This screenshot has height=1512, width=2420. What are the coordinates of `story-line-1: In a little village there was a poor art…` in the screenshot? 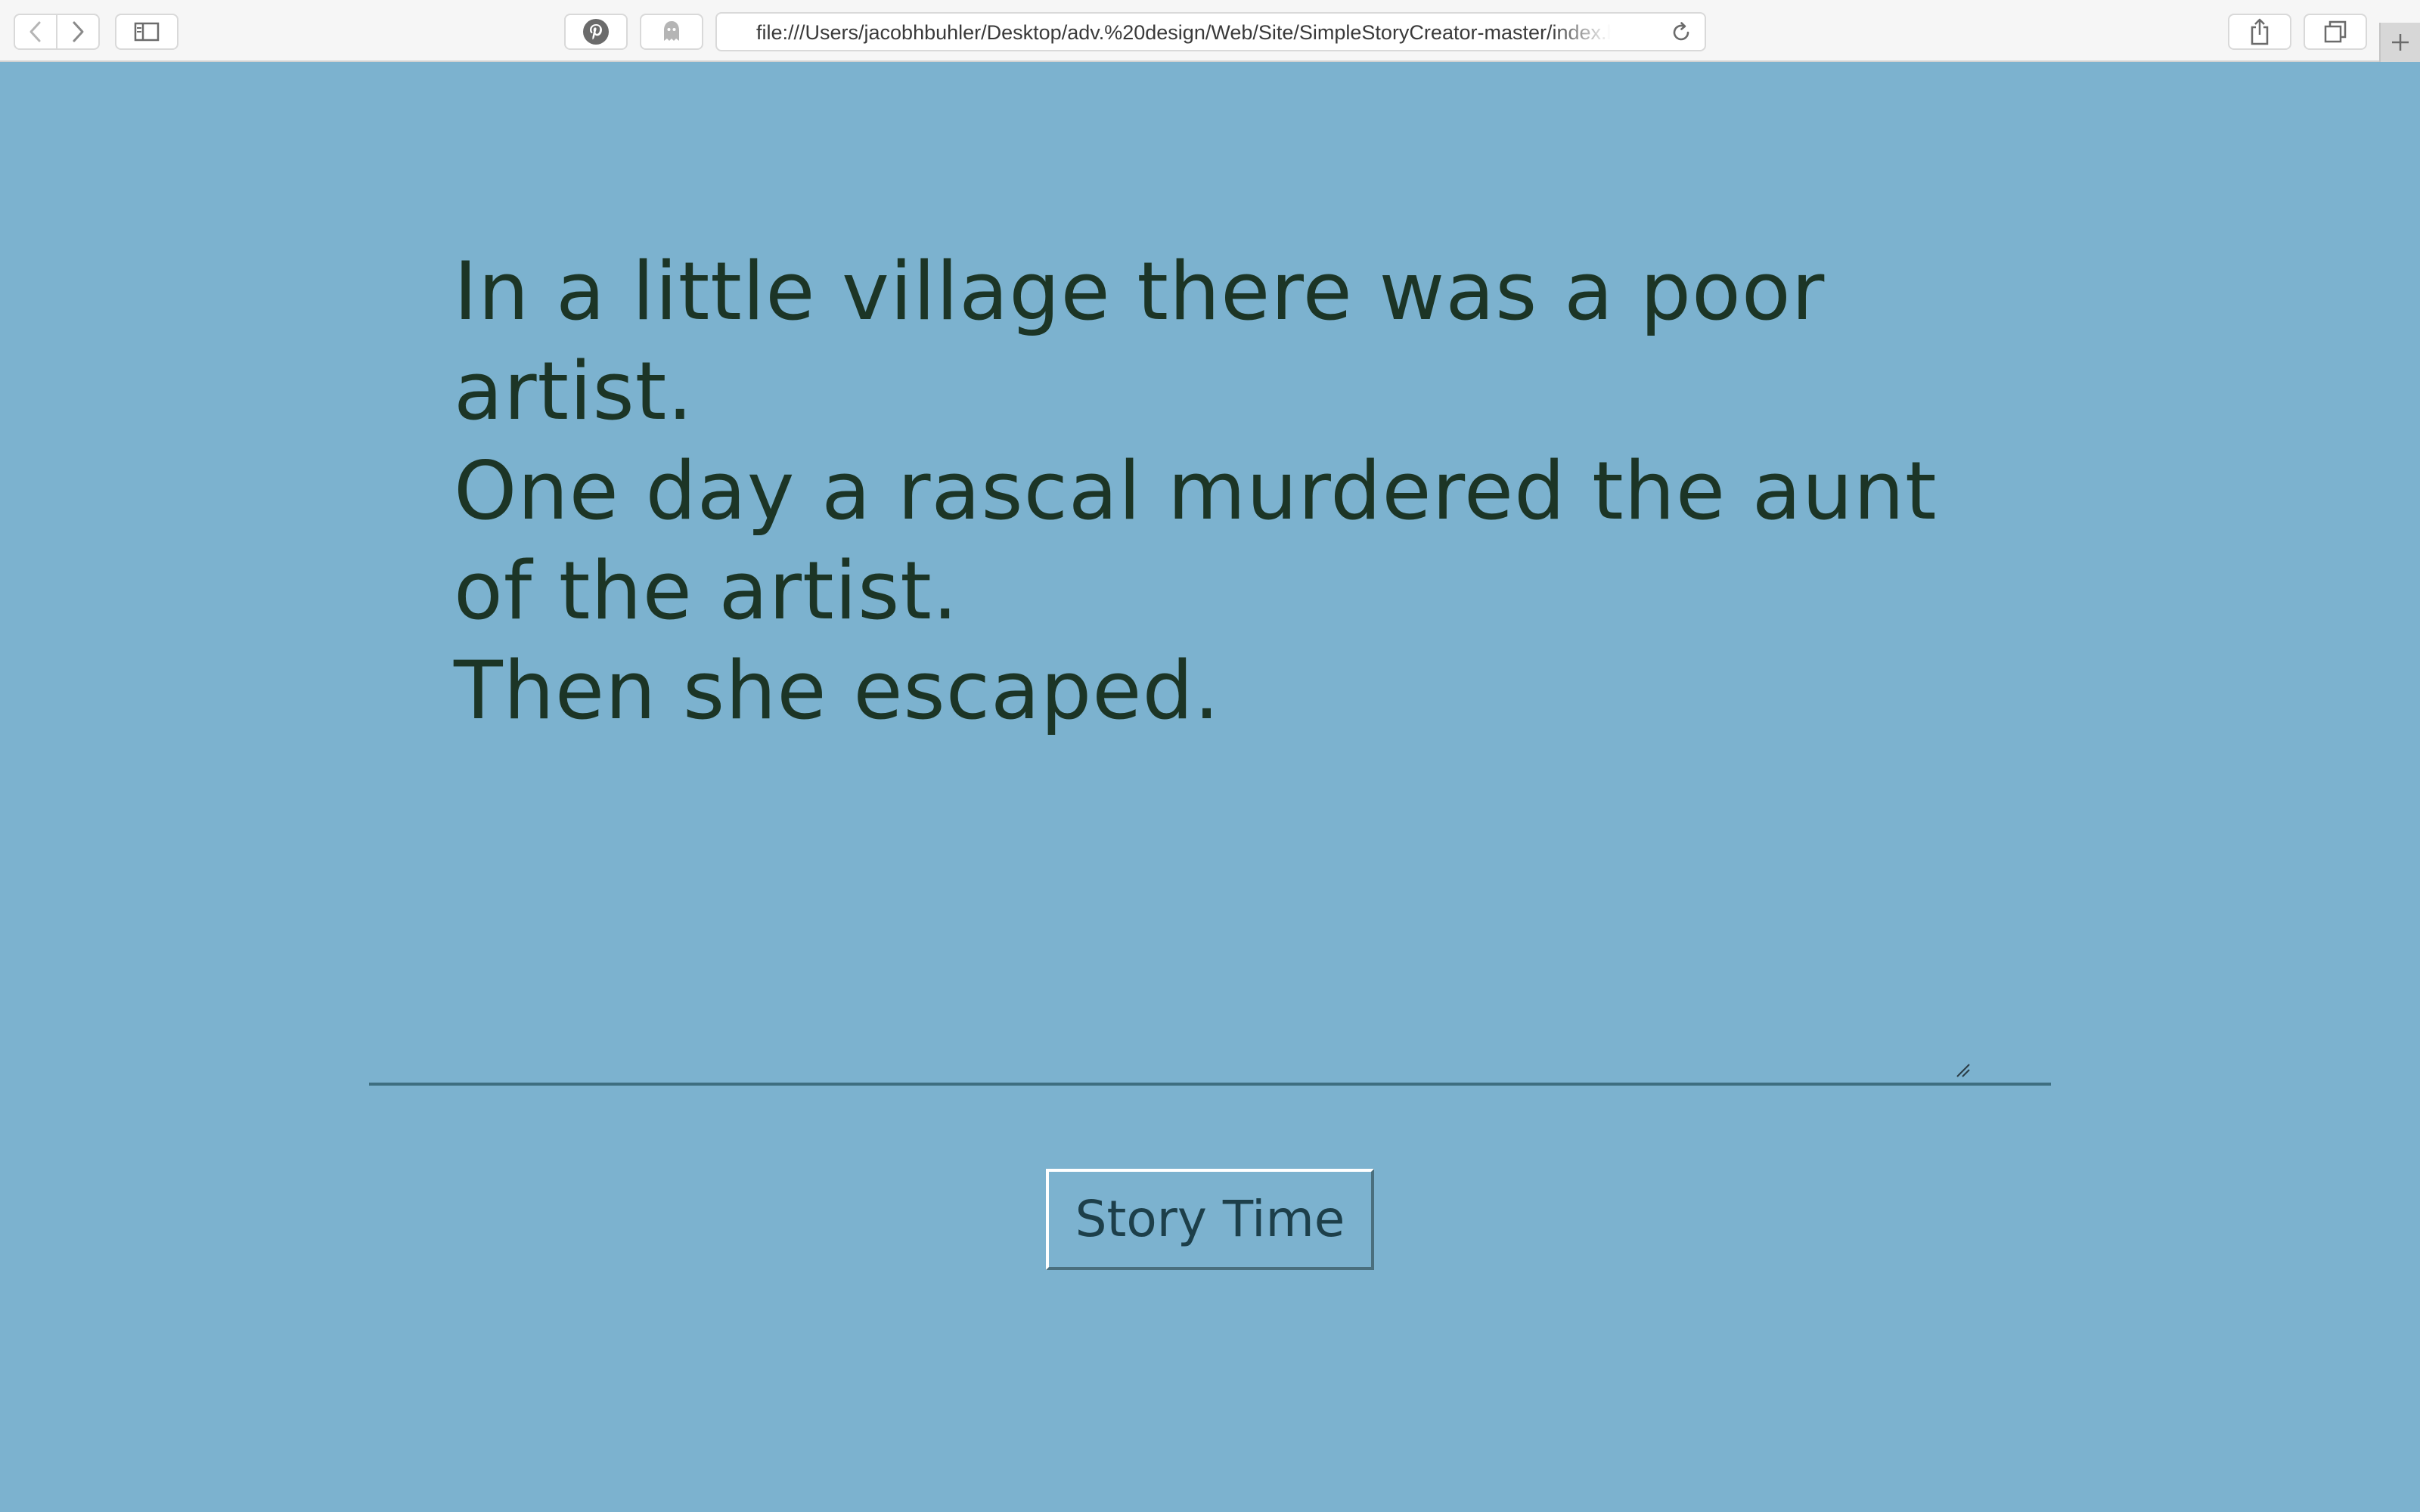 It's located at (1140, 341).